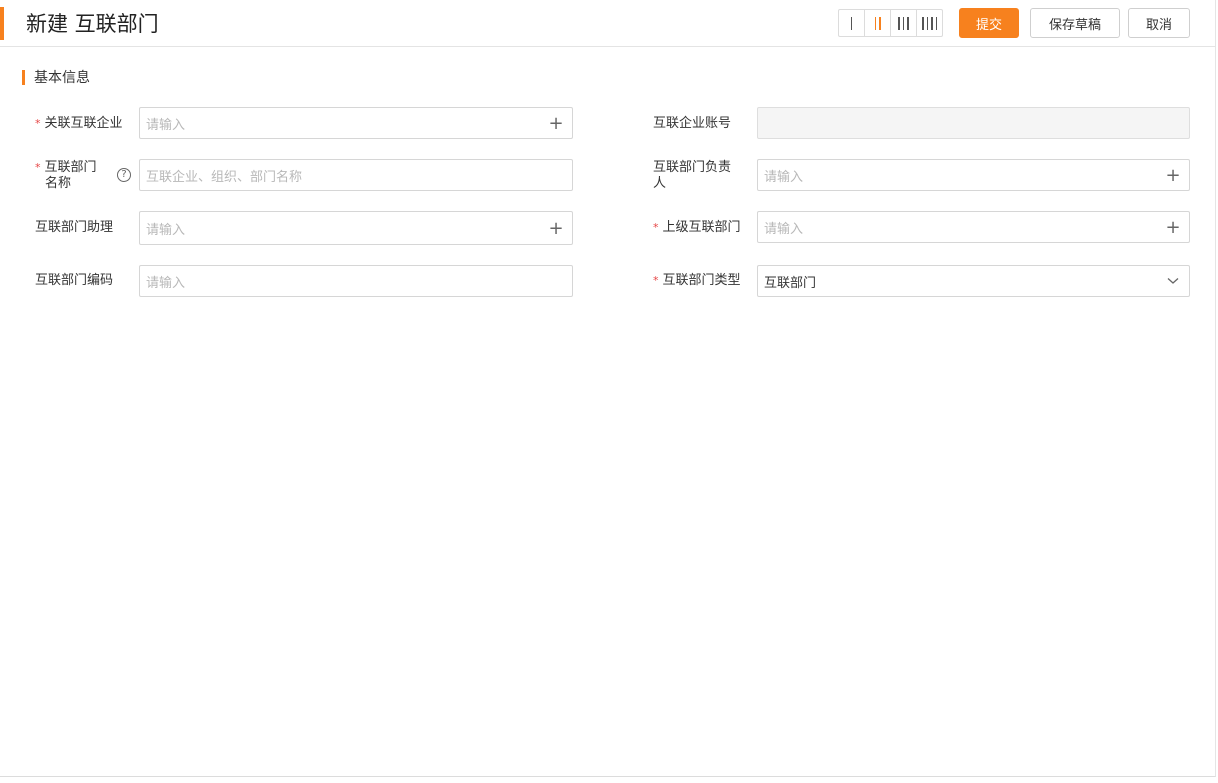  I want to click on chevron-down-icon, so click(1173, 281).